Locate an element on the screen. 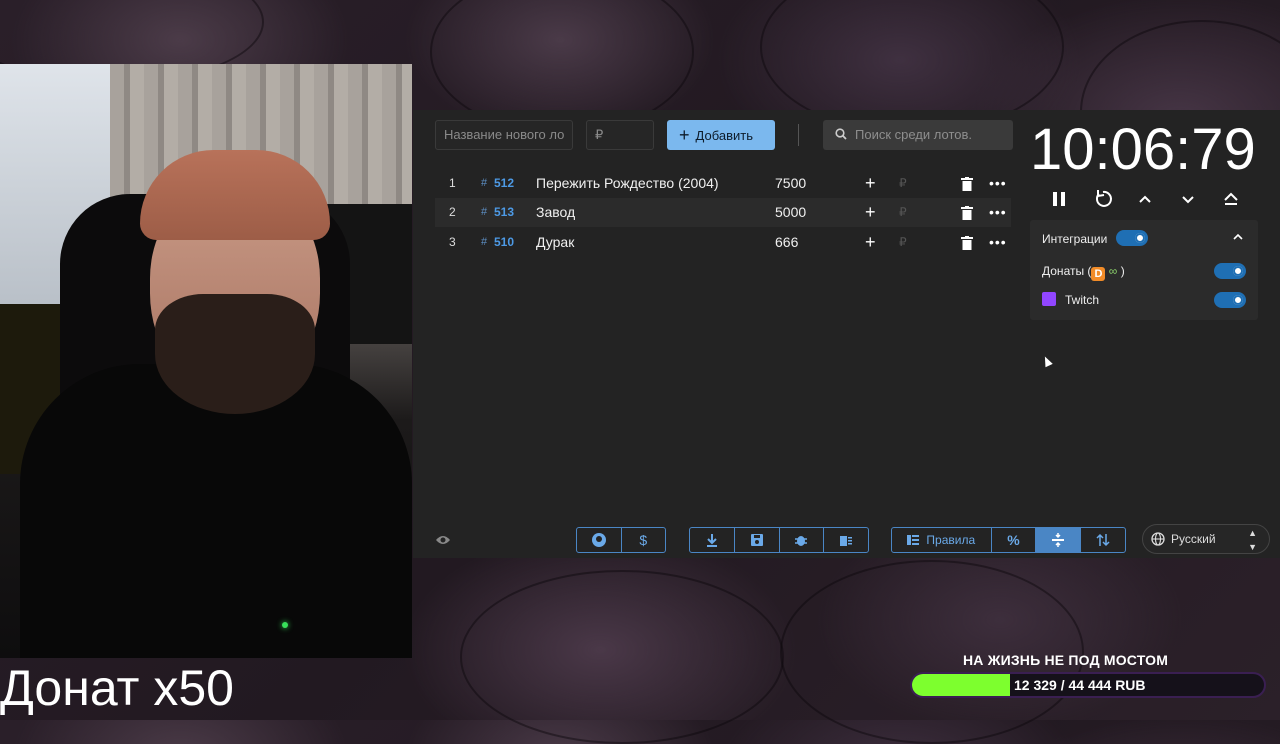  language-select: Русский ▲ ▼ is located at coordinates (1206, 539).